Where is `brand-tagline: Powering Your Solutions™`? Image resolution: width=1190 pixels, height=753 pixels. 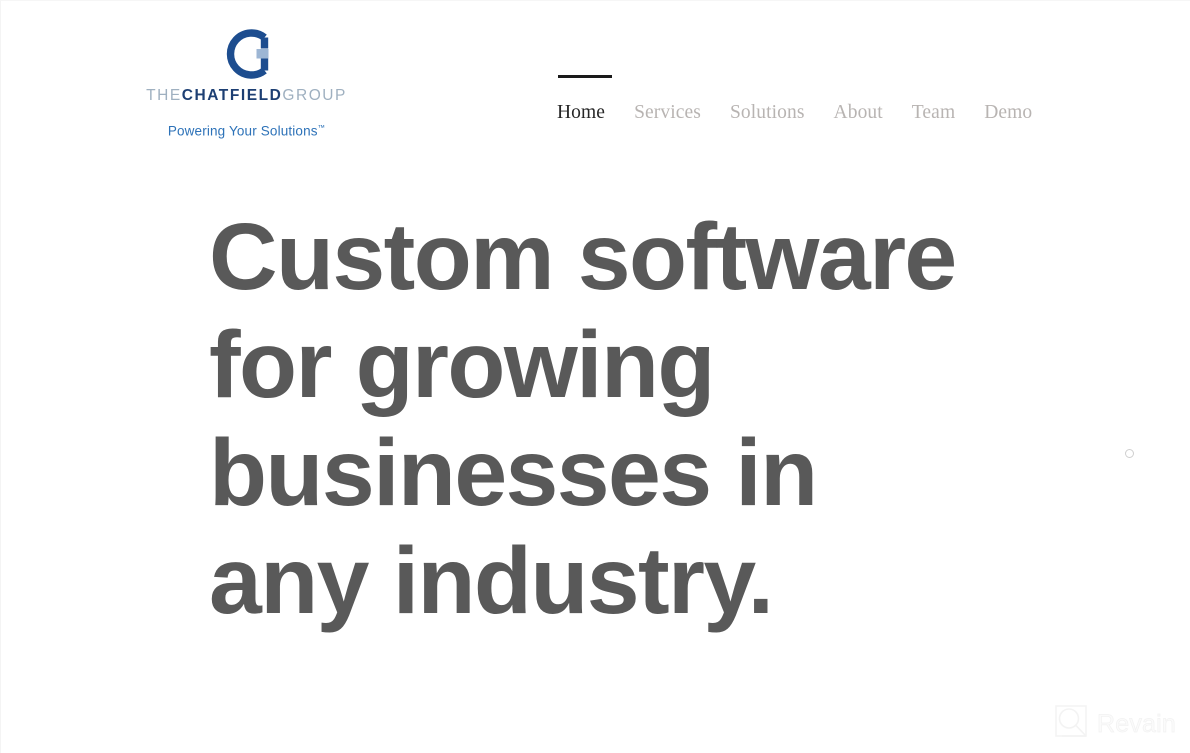
brand-tagline: Powering Your Solutions™ is located at coordinates (246, 130).